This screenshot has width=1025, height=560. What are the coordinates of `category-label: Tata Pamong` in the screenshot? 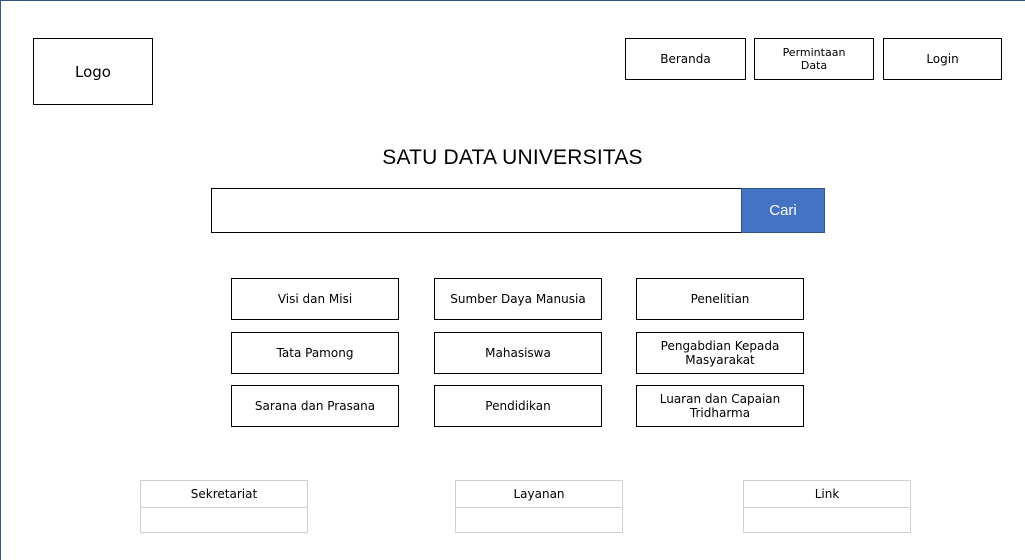 It's located at (315, 353).